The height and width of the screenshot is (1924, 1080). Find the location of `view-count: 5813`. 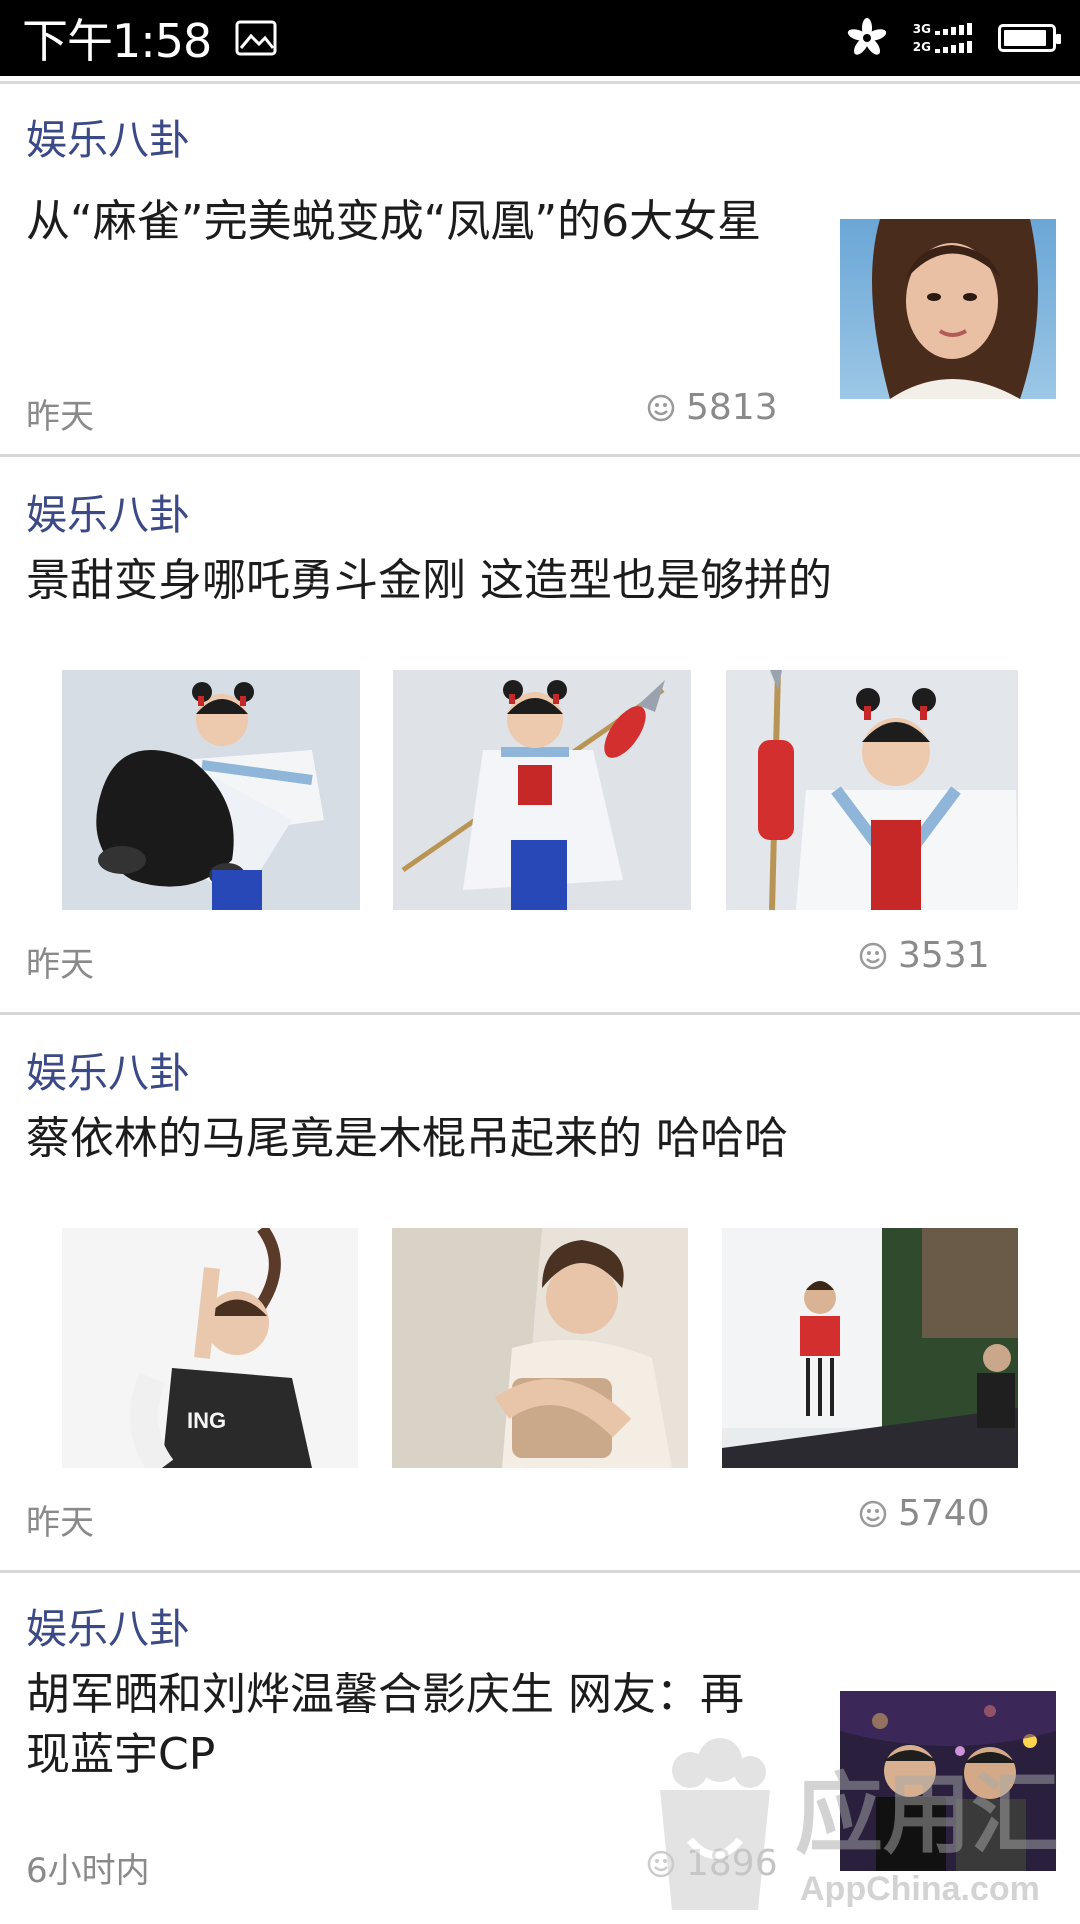

view-count: 5813 is located at coordinates (712, 407).